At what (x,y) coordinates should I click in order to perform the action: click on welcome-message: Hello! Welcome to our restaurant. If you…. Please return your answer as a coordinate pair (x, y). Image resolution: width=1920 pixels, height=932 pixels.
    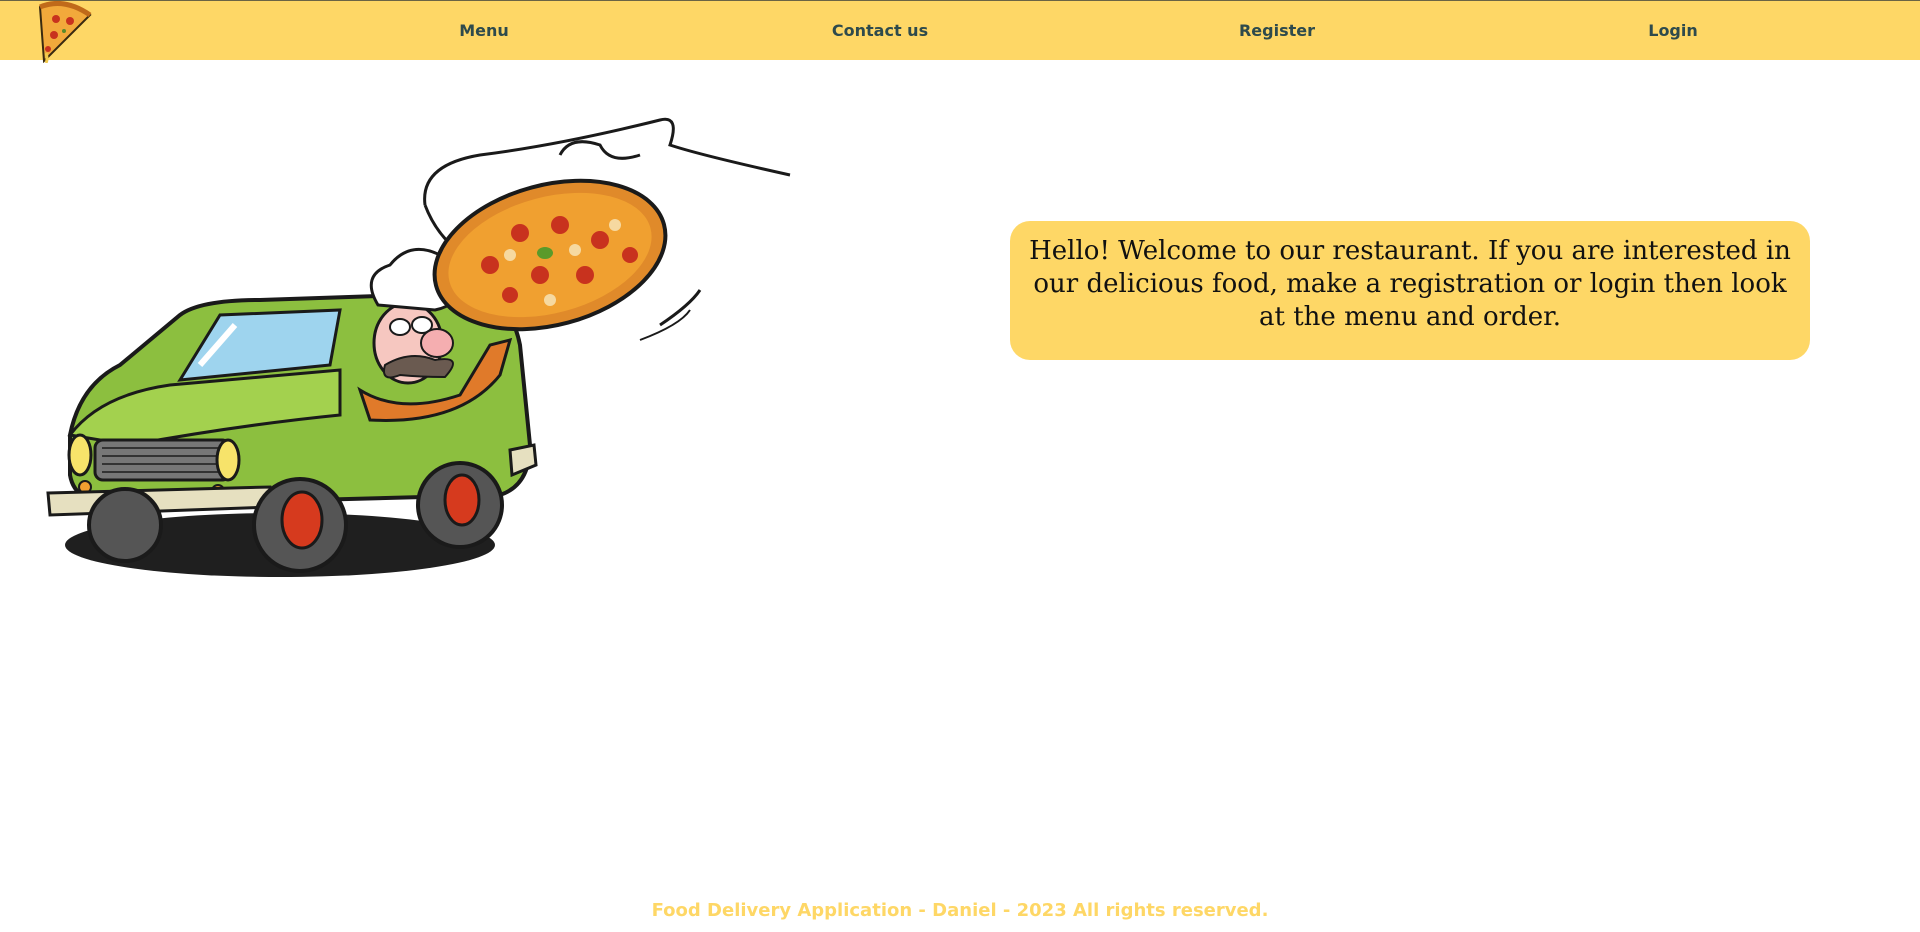
    Looking at the image, I should click on (1410, 290).